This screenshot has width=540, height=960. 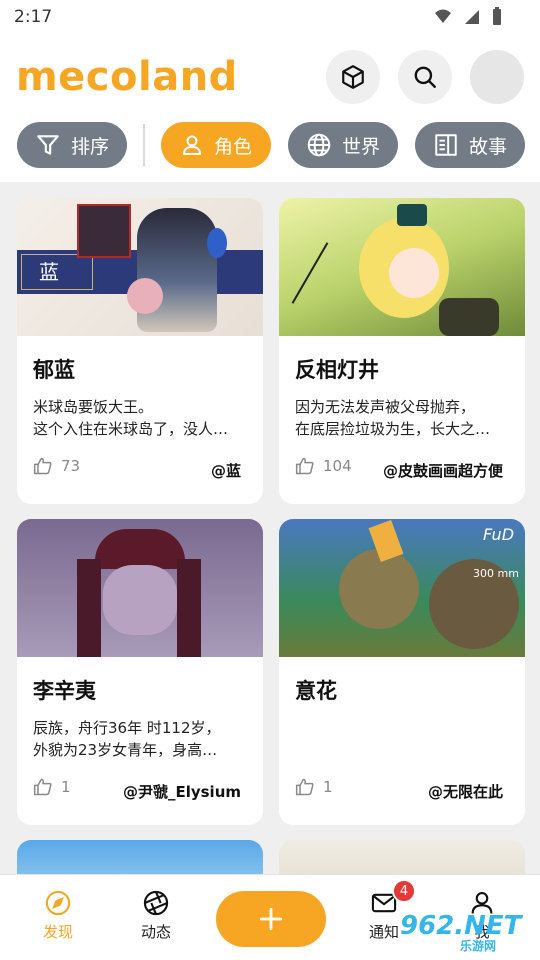 I want to click on plus-icon, so click(x=271, y=919).